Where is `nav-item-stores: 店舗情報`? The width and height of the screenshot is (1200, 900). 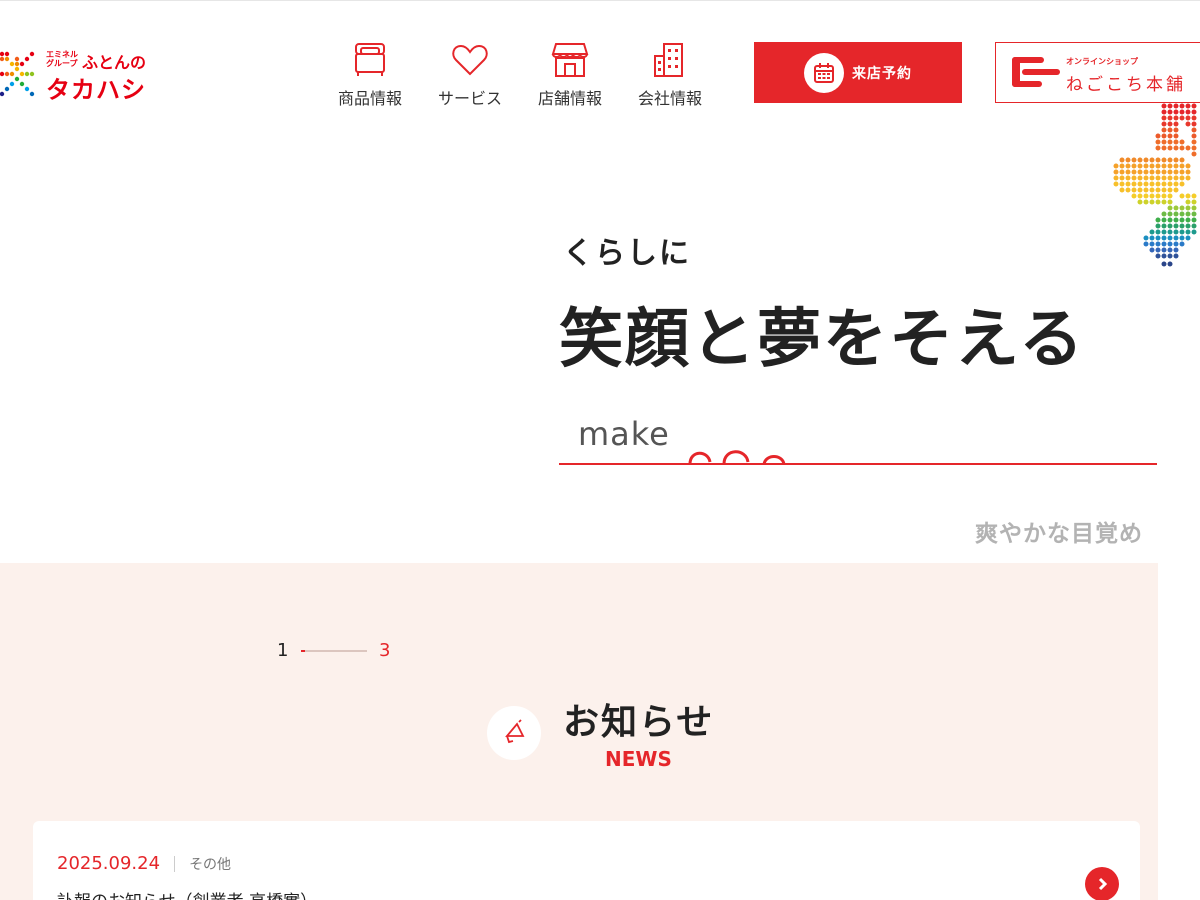
nav-item-stores: 店舗情報 is located at coordinates (570, 74).